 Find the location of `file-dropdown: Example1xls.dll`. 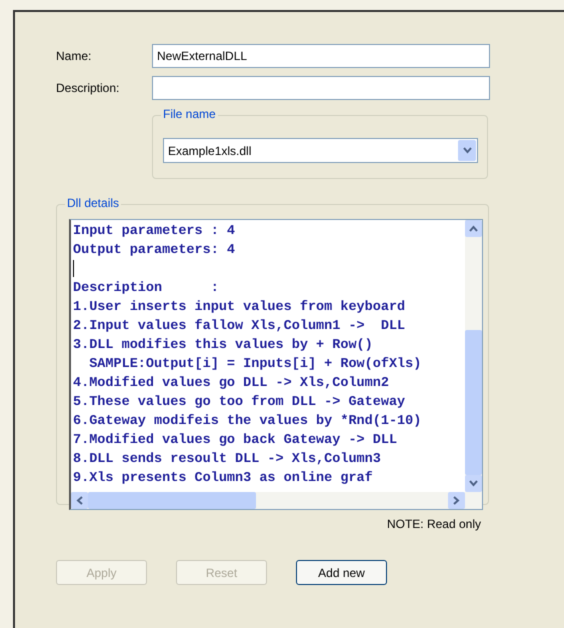

file-dropdown: Example1xls.dll is located at coordinates (320, 150).